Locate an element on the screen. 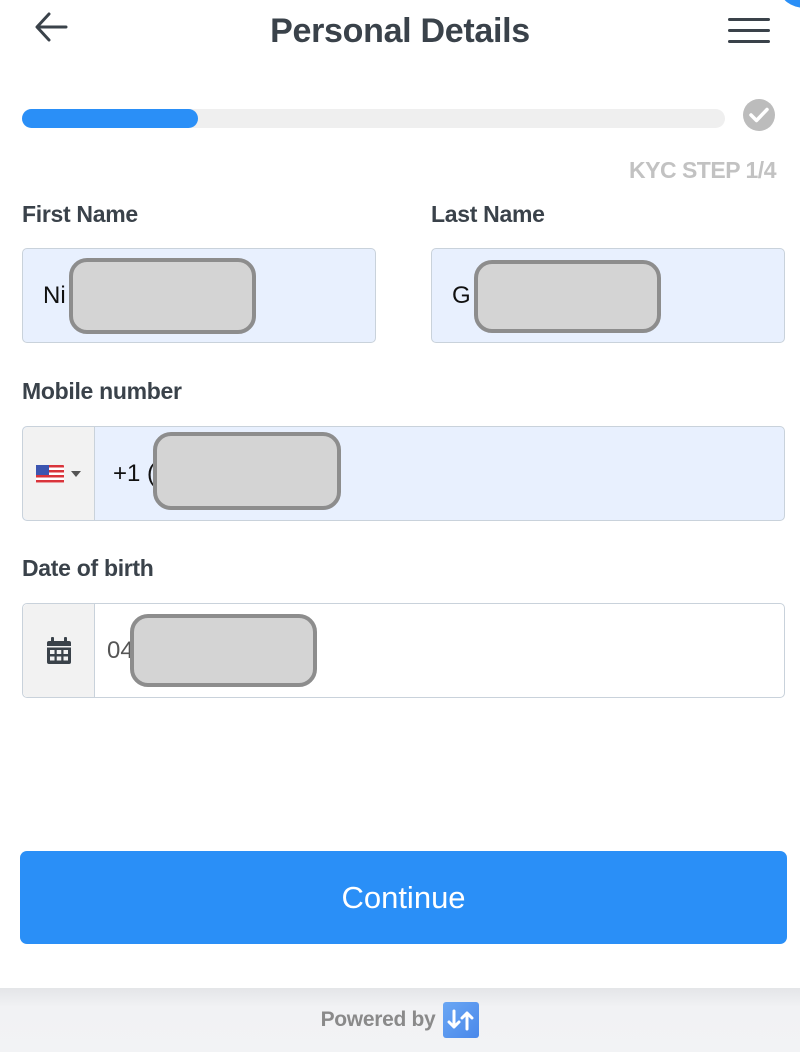 This screenshot has width=800, height=1052. calendar-icon is located at coordinates (58, 650).